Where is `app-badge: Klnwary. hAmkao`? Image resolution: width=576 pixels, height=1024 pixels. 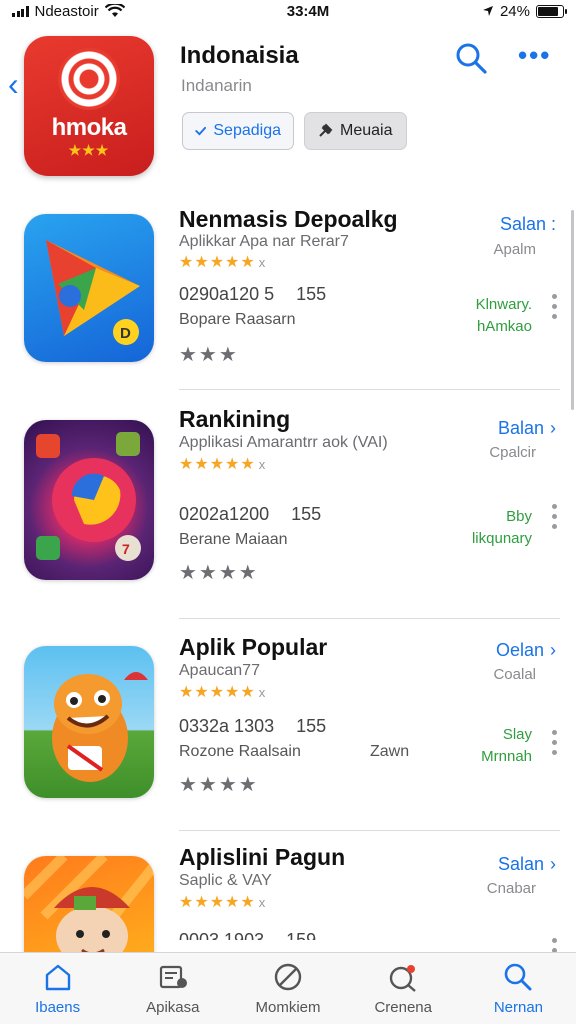 app-badge: Klnwary. hAmkao is located at coordinates (504, 316).